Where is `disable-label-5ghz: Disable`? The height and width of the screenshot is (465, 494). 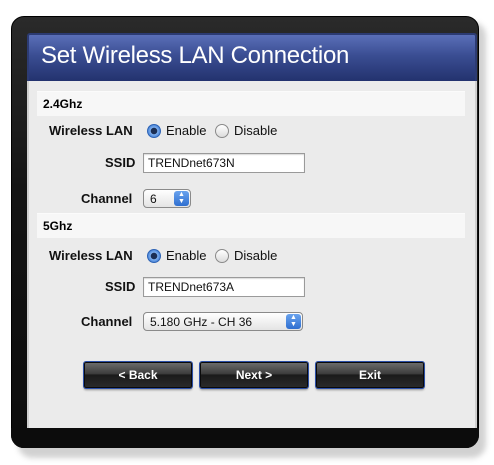
disable-label-5ghz: Disable is located at coordinates (256, 255).